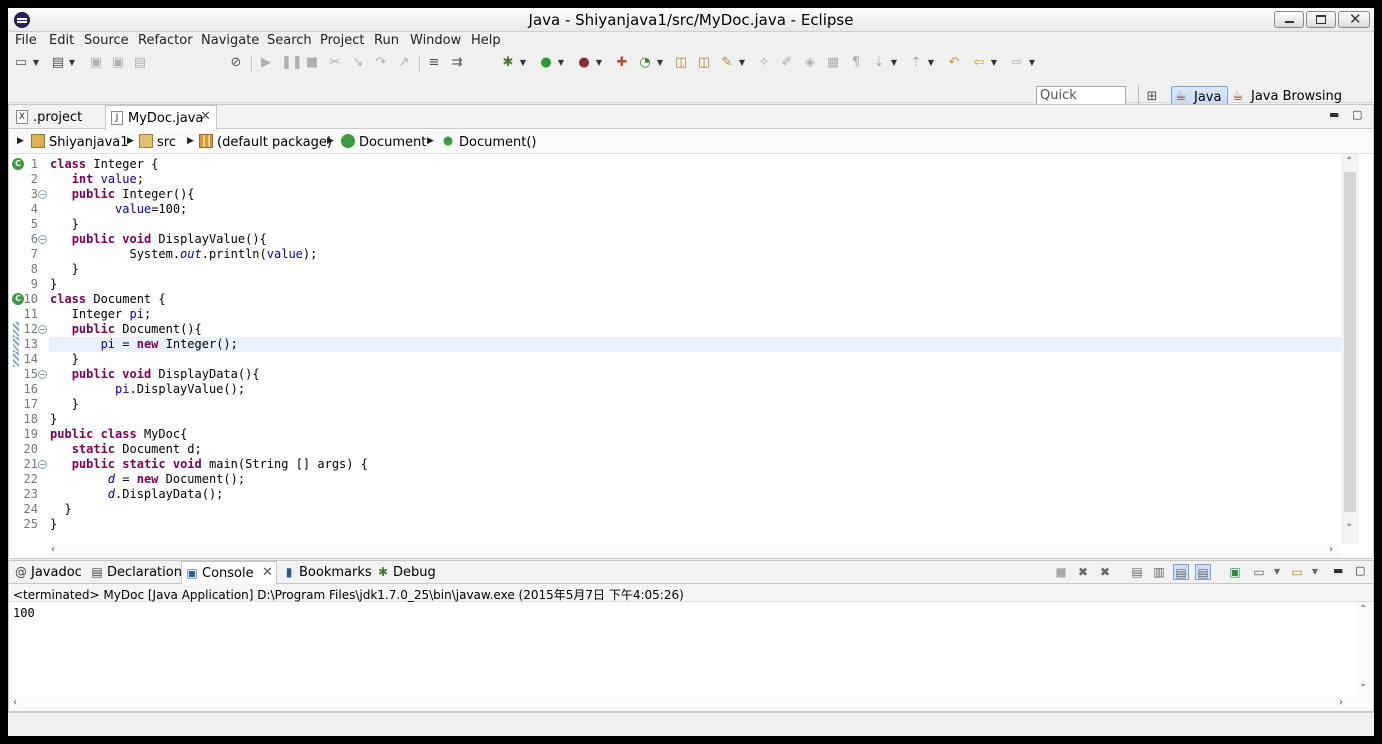 The width and height of the screenshot is (1382, 744). Describe the element at coordinates (546, 63) in the screenshot. I see `run-icon: ●` at that location.